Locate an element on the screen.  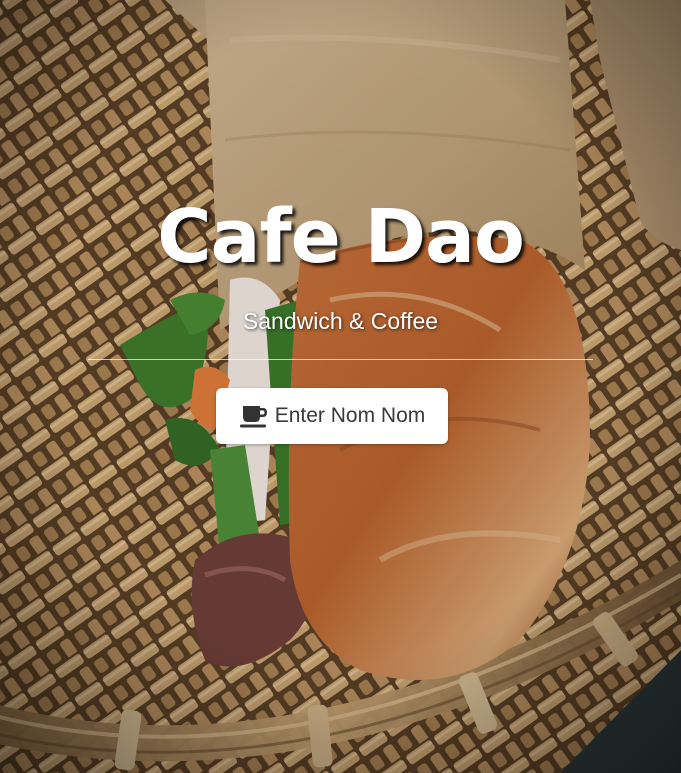
enter-button: Enter Nom Nom is located at coordinates (332, 416).